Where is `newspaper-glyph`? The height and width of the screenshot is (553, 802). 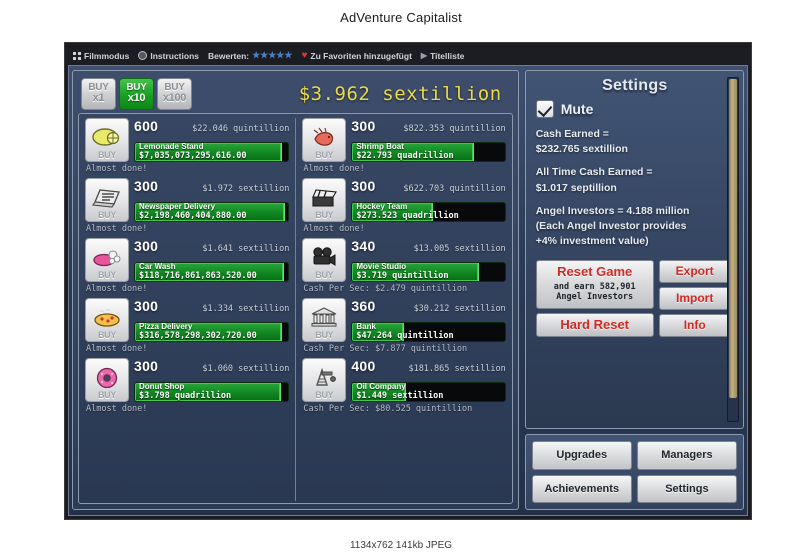 newspaper-glyph is located at coordinates (106, 198).